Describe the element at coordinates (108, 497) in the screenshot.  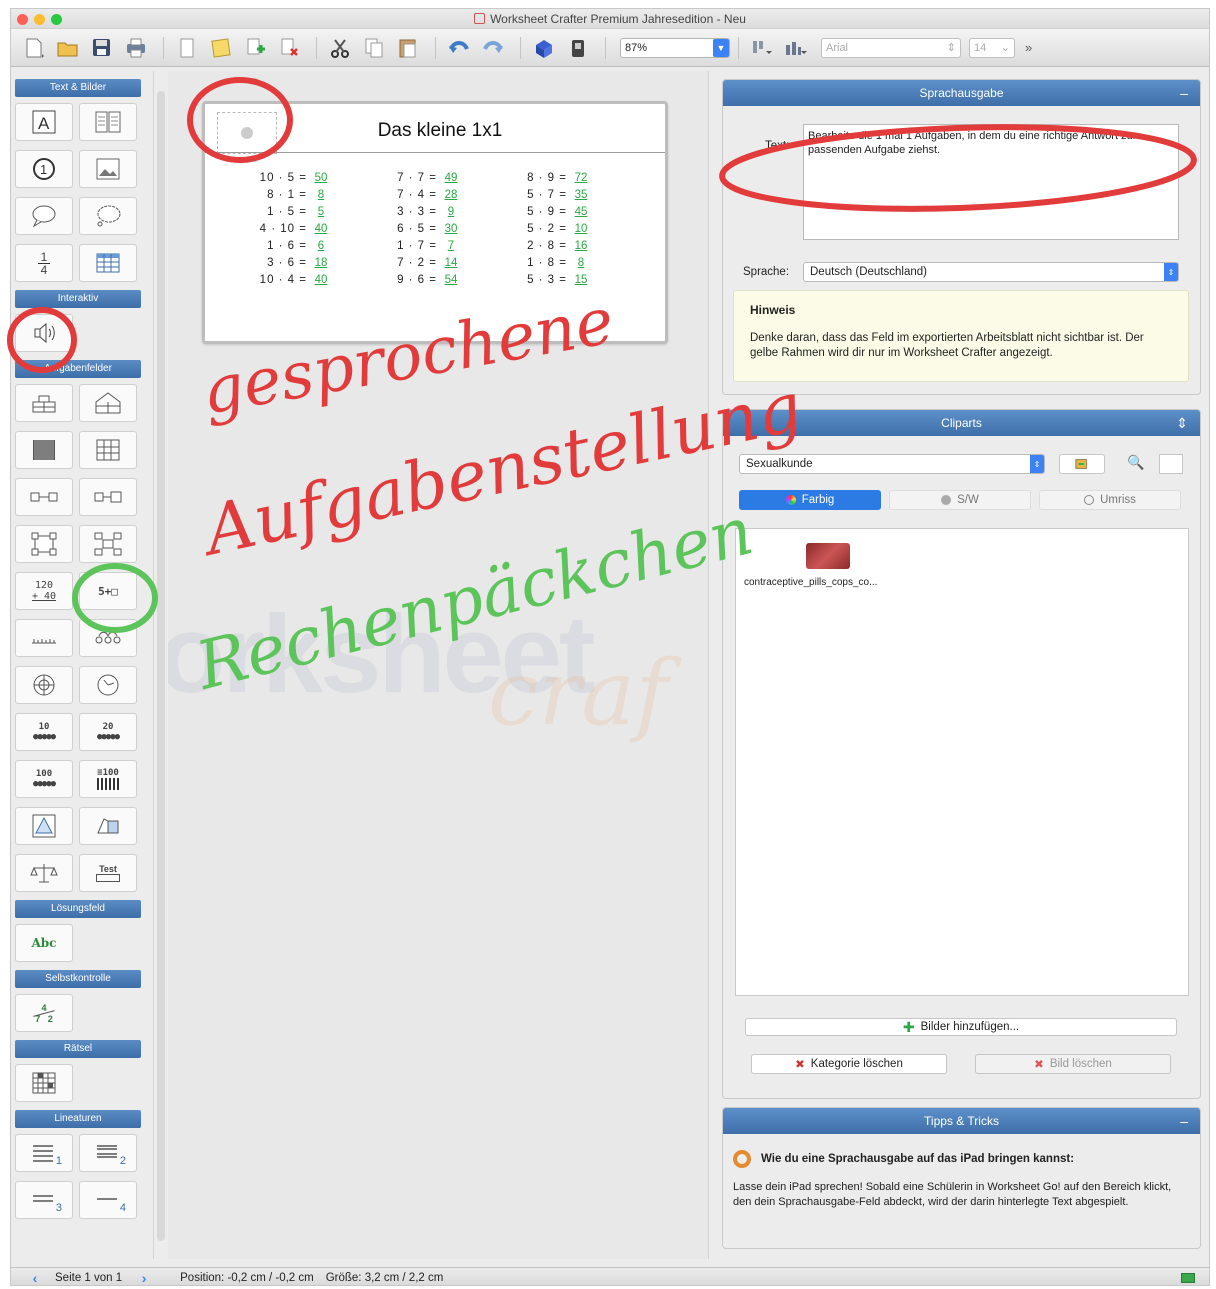
I see `operator-chain-right-tool` at that location.